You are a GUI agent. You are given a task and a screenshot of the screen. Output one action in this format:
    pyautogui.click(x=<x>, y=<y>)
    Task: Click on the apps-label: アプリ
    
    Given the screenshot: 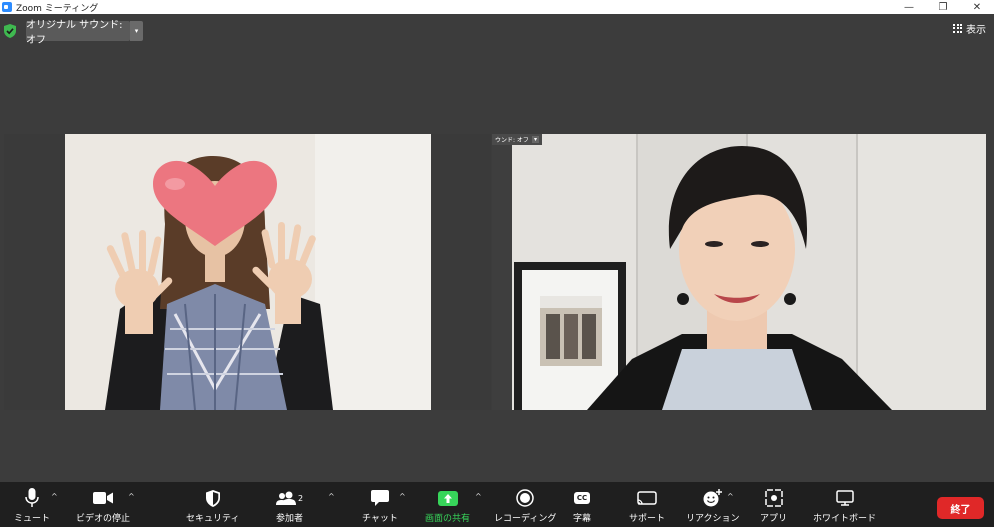 What is the action you would take?
    pyautogui.click(x=774, y=519)
    